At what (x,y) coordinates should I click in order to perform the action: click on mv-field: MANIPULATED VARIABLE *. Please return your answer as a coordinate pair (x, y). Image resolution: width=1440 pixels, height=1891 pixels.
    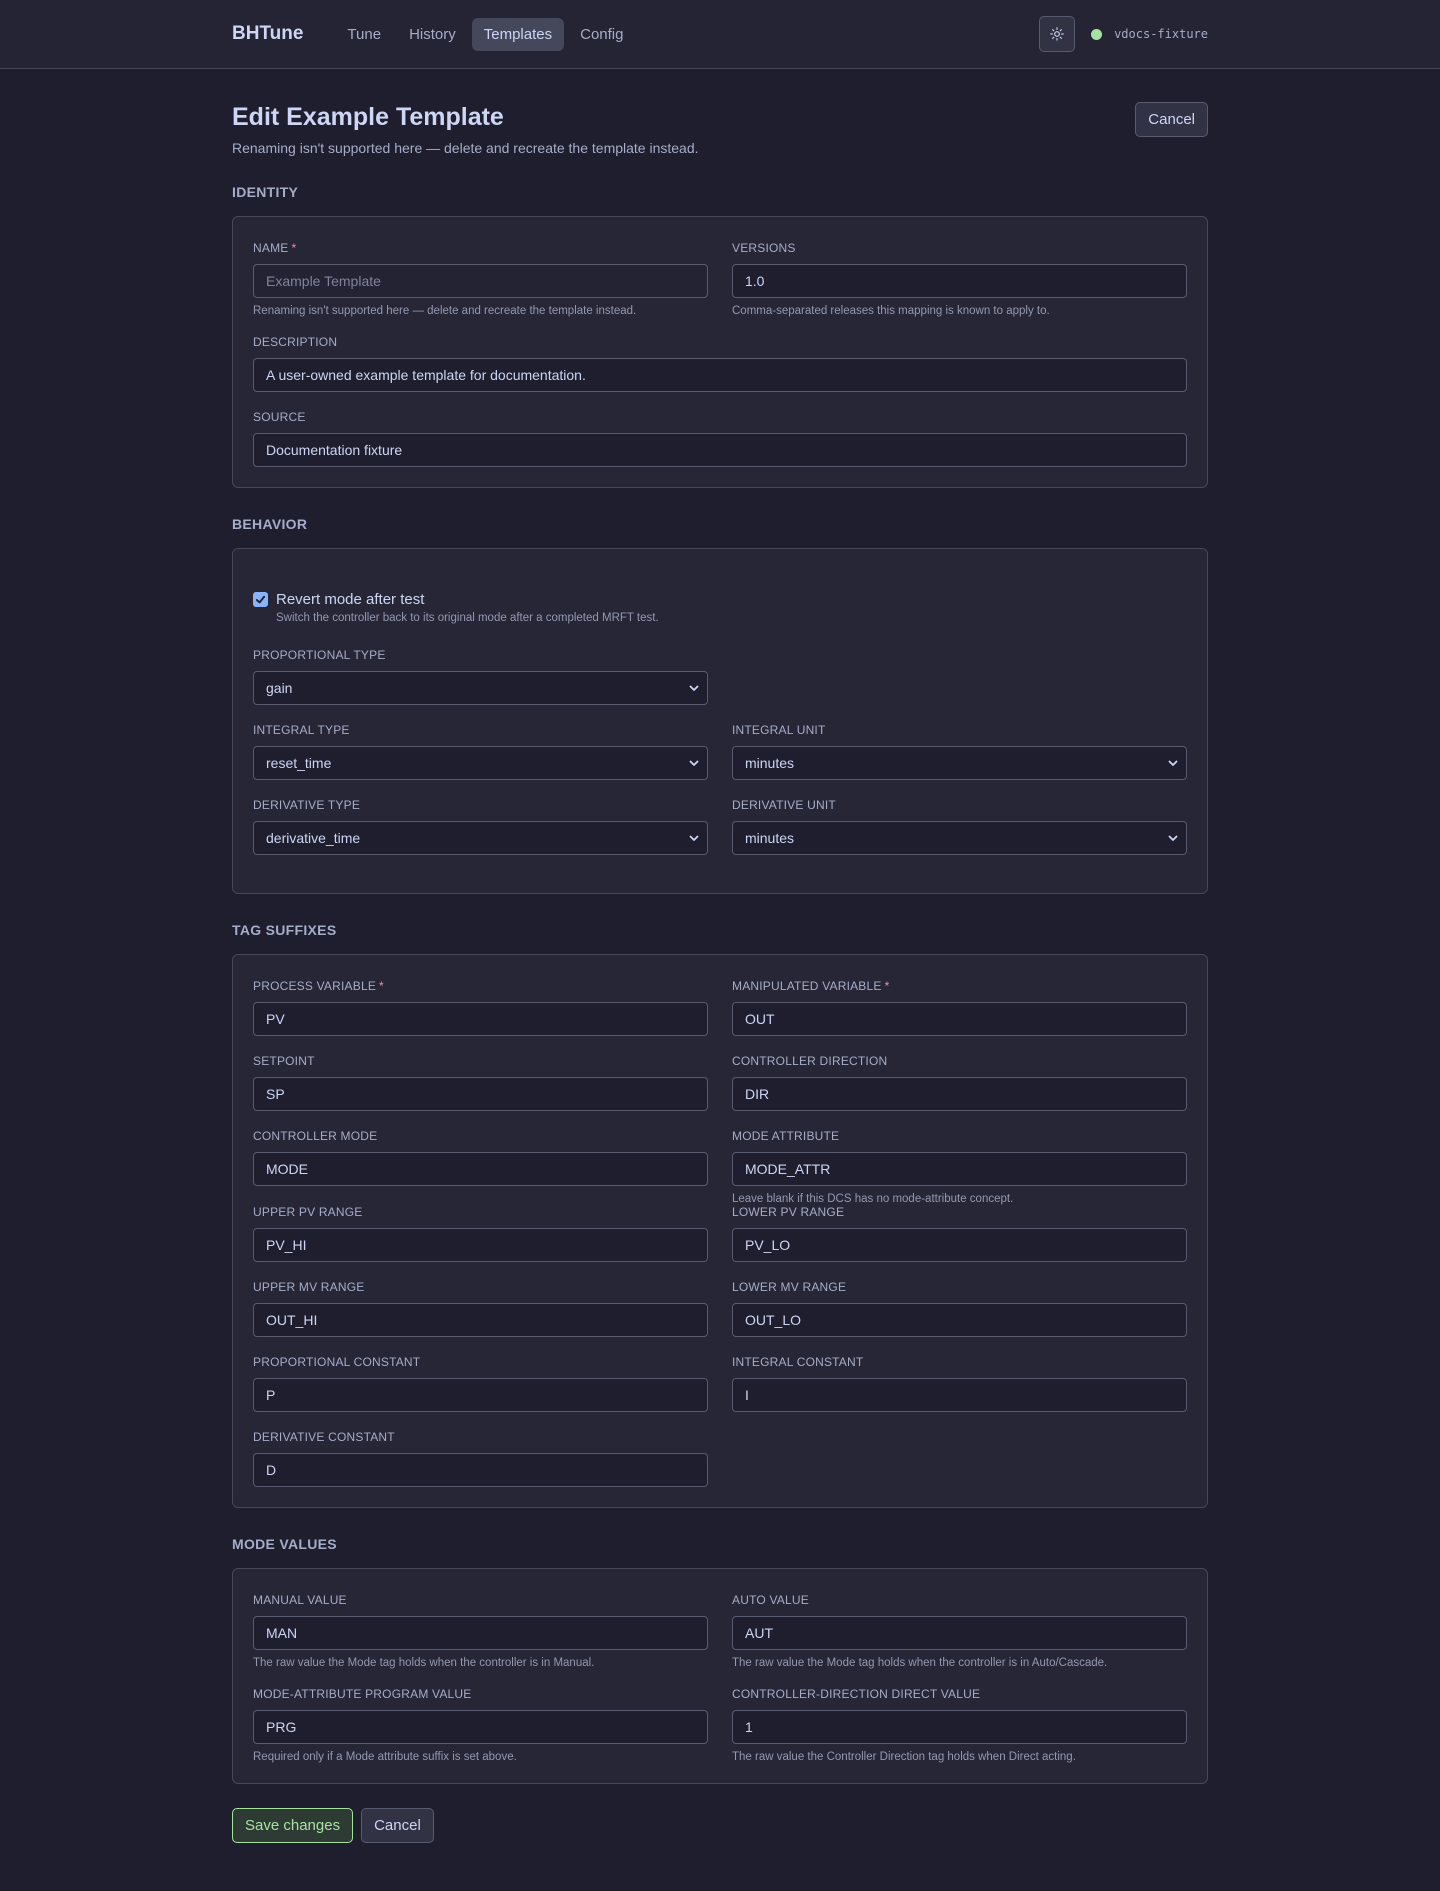
    Looking at the image, I should click on (959, 1016).